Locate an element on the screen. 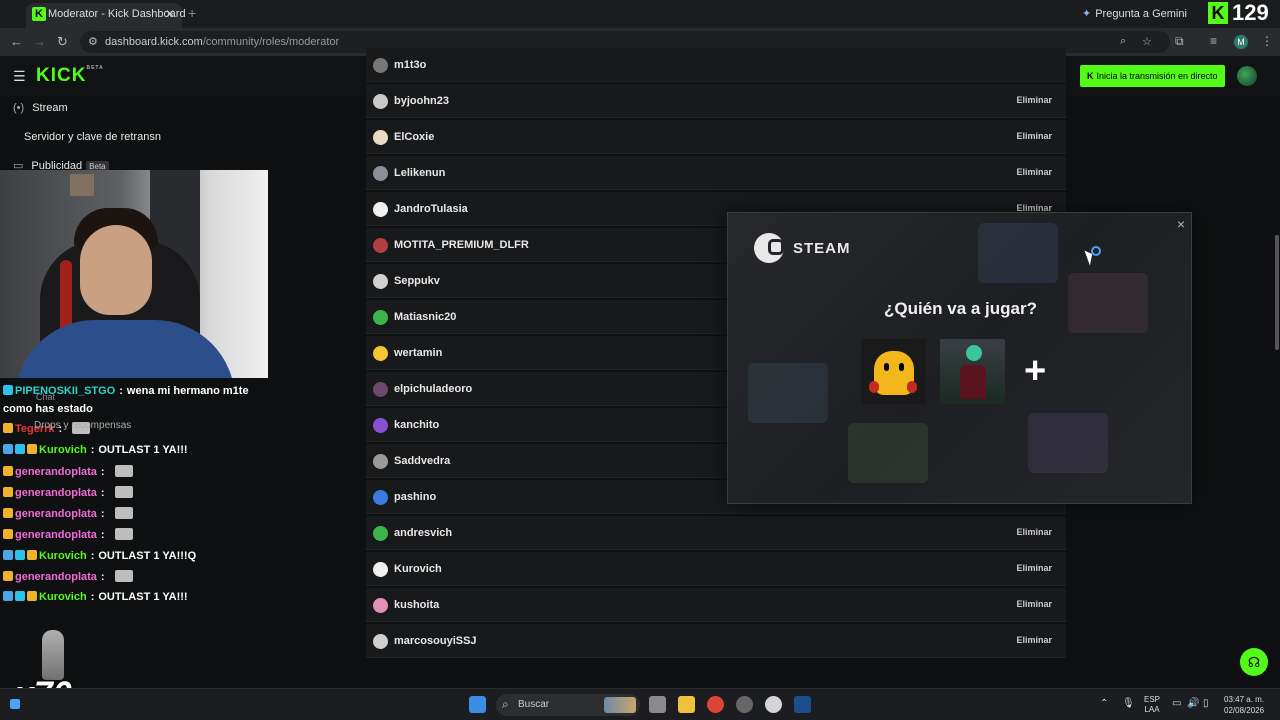 This screenshot has height=720, width=1280. search-icon: ⌕ is located at coordinates (505, 704).